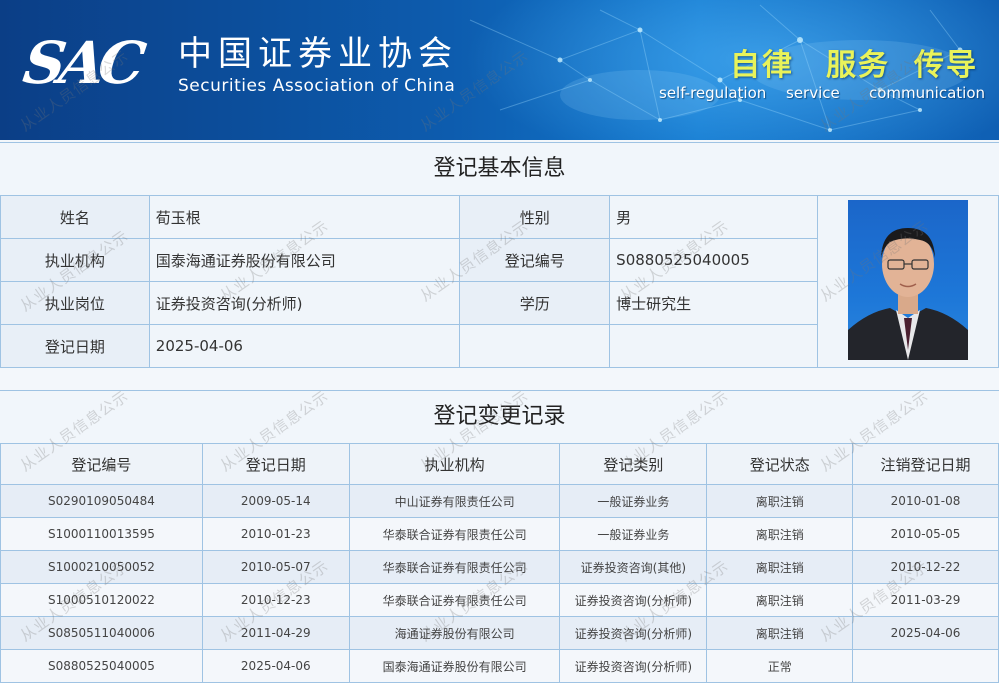 This screenshot has width=999, height=683. What do you see at coordinates (101, 464) in the screenshot?
I see `column-header: 登记编号` at bounding box center [101, 464].